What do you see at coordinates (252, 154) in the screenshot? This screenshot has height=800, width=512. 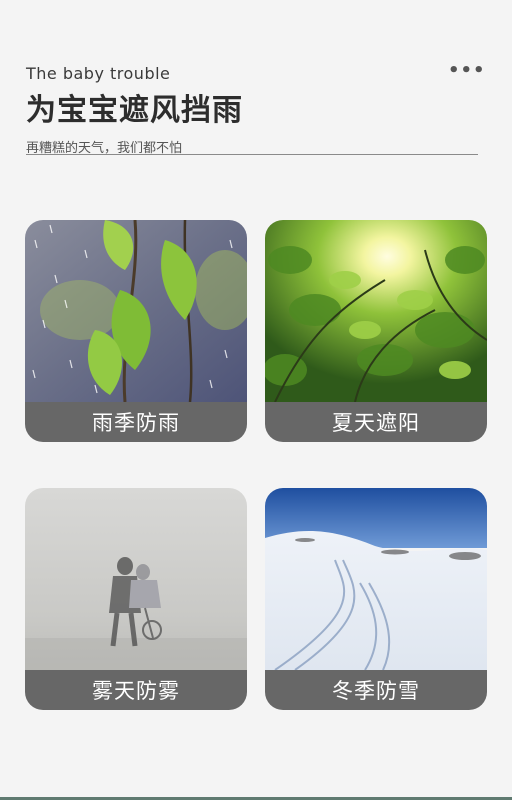 I see `header-divider` at bounding box center [252, 154].